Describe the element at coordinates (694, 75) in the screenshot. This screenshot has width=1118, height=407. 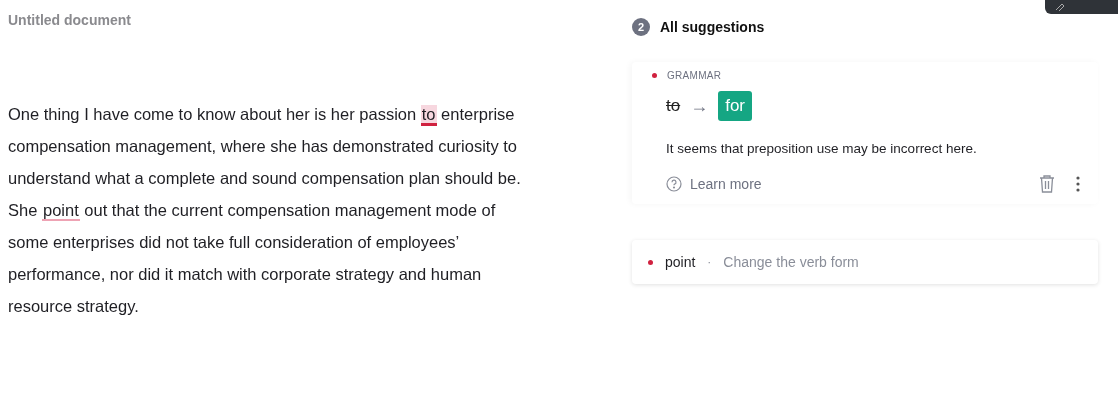
I see `category-label: GRAMMAR` at that location.